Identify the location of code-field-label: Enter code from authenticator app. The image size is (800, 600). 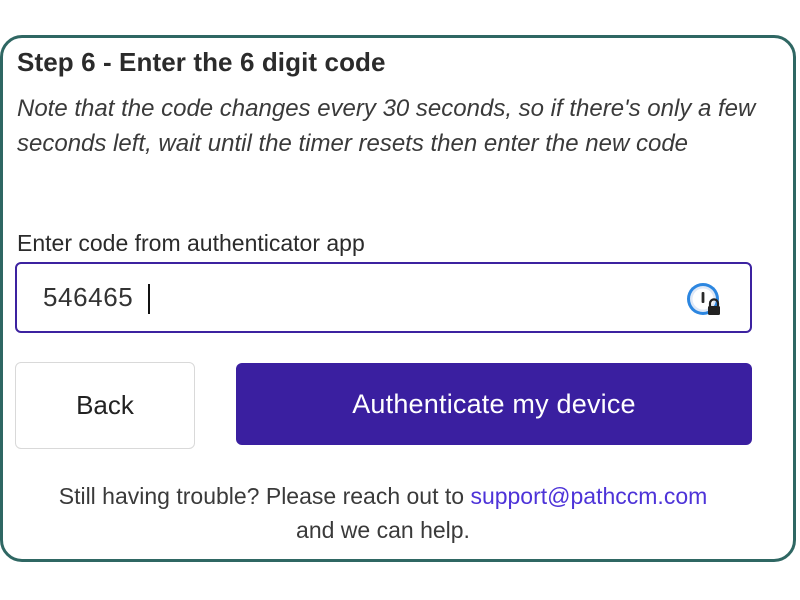
(191, 243).